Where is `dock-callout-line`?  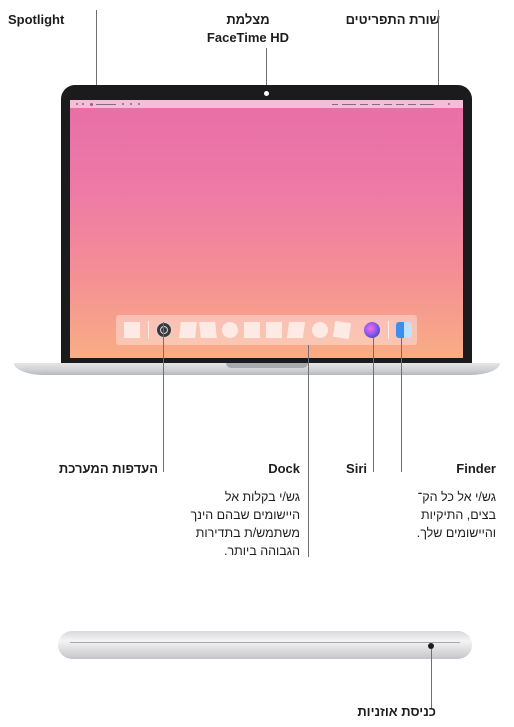
dock-callout-line is located at coordinates (308, 451).